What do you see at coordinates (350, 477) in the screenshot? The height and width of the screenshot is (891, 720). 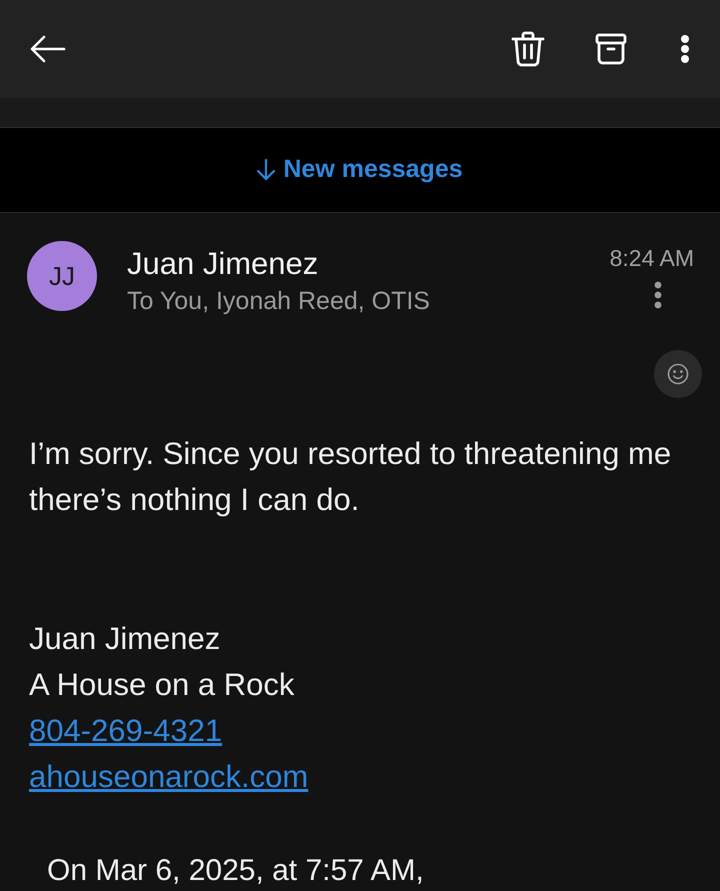 I see `message-body-text: I’m sorry. Since you resorted to threatening me there’s nothing I can do.` at bounding box center [350, 477].